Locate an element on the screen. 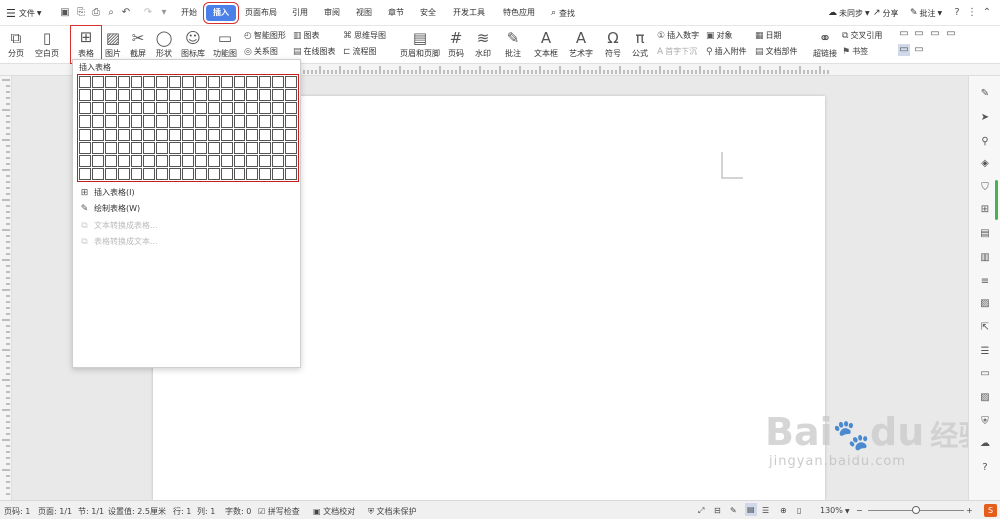  settings-sliders-icon: ≡ is located at coordinates (985, 282).